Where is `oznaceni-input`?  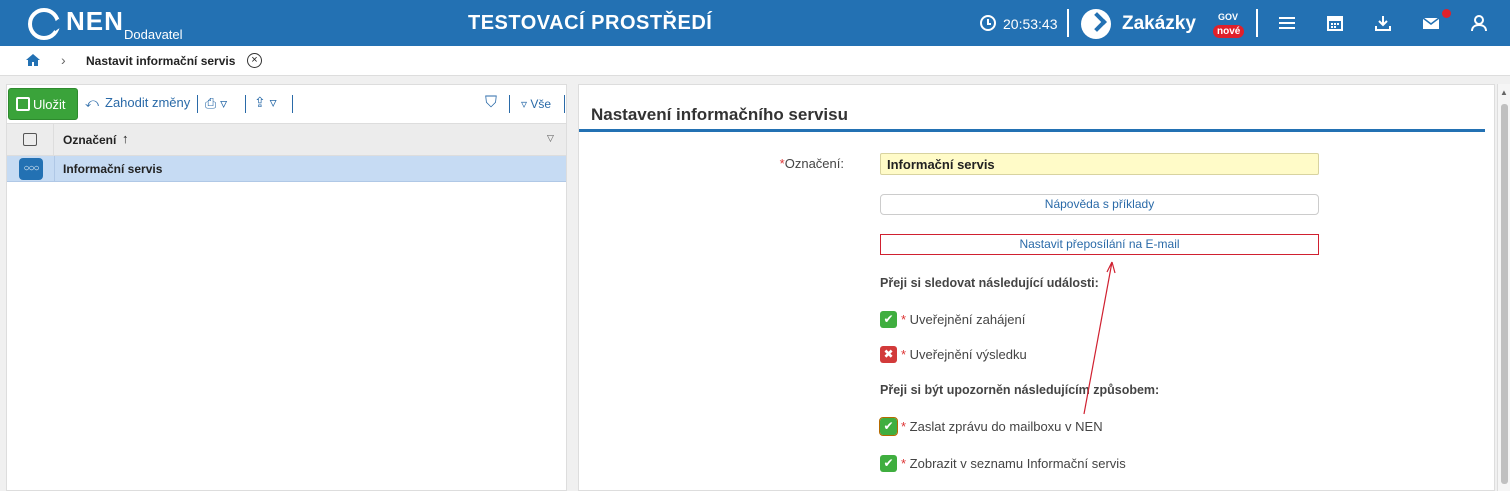
oznaceni-input is located at coordinates (1099, 164).